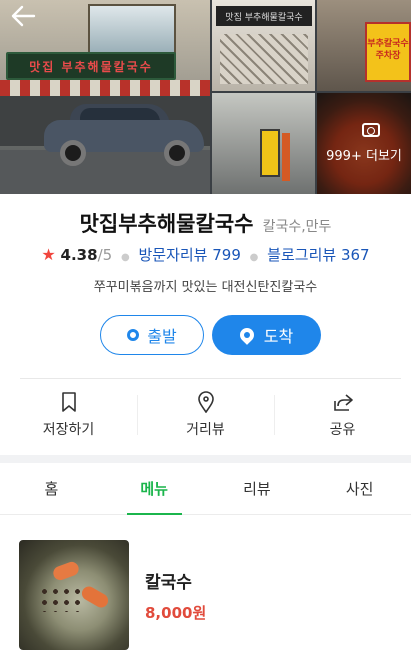 This screenshot has width=411, height=658. I want to click on place-header: 맛집부추해물칼국수 칼국수,만두, so click(205, 223).